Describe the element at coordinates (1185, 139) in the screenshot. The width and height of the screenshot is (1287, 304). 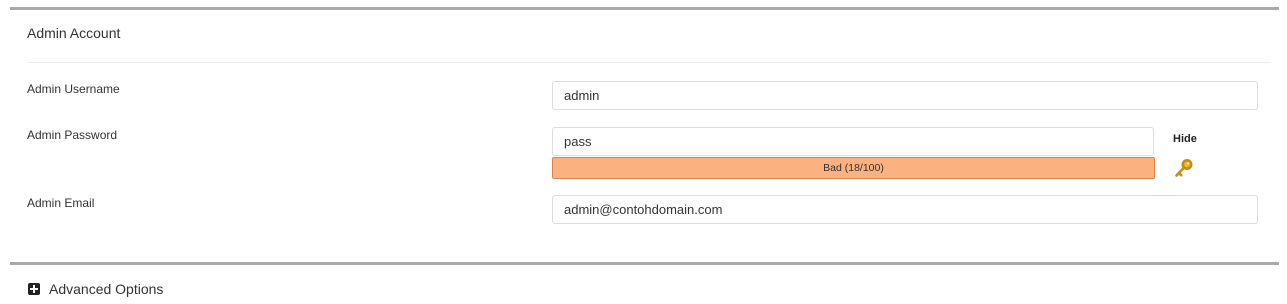
I see `hide-password-link: Hide` at that location.